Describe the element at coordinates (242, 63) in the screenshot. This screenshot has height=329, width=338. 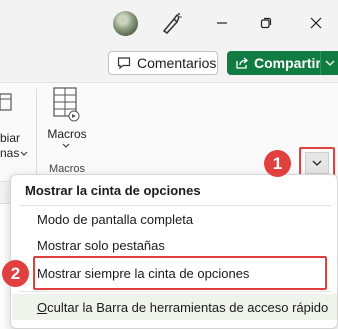
I see `share-icon` at that location.